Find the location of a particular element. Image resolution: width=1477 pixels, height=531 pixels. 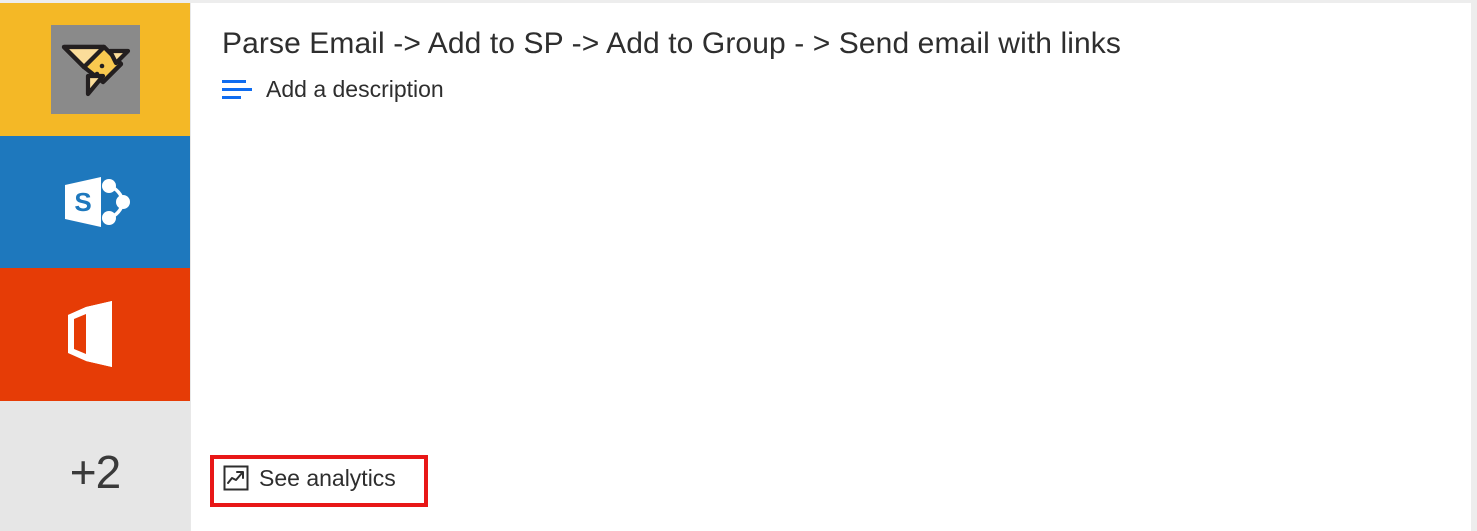

sharepoint-icon: S is located at coordinates (97, 201).